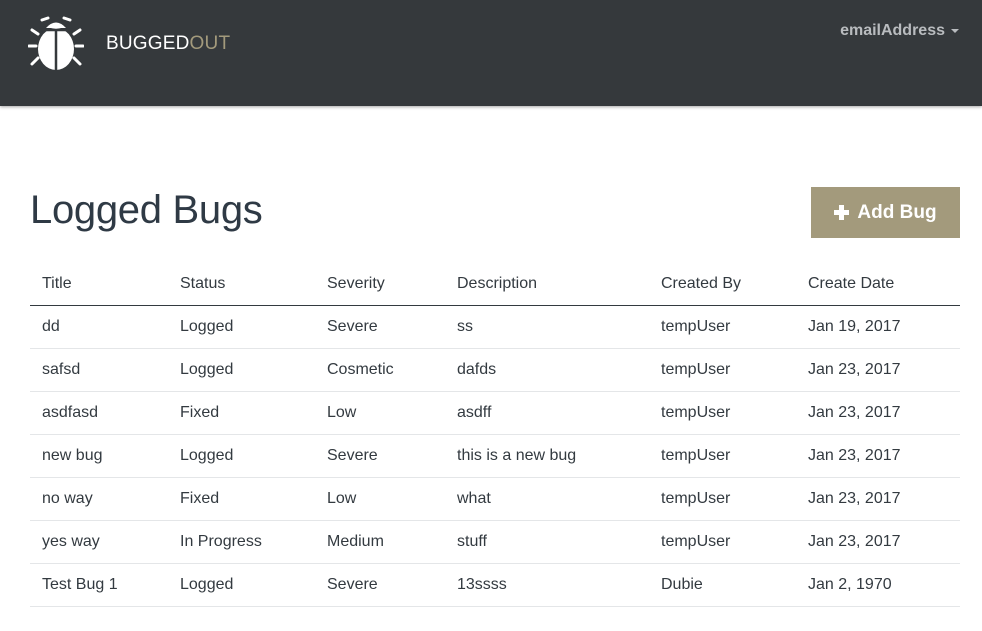 The height and width of the screenshot is (631, 982). What do you see at coordinates (547, 370) in the screenshot?
I see `cell-description: dafds` at bounding box center [547, 370].